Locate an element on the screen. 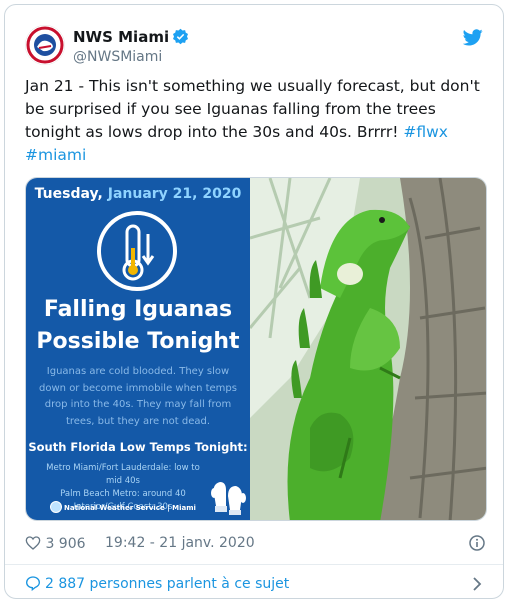 The width and height of the screenshot is (508, 603). graphic-date: Tuesday, January 21, 2020 is located at coordinates (138, 194).